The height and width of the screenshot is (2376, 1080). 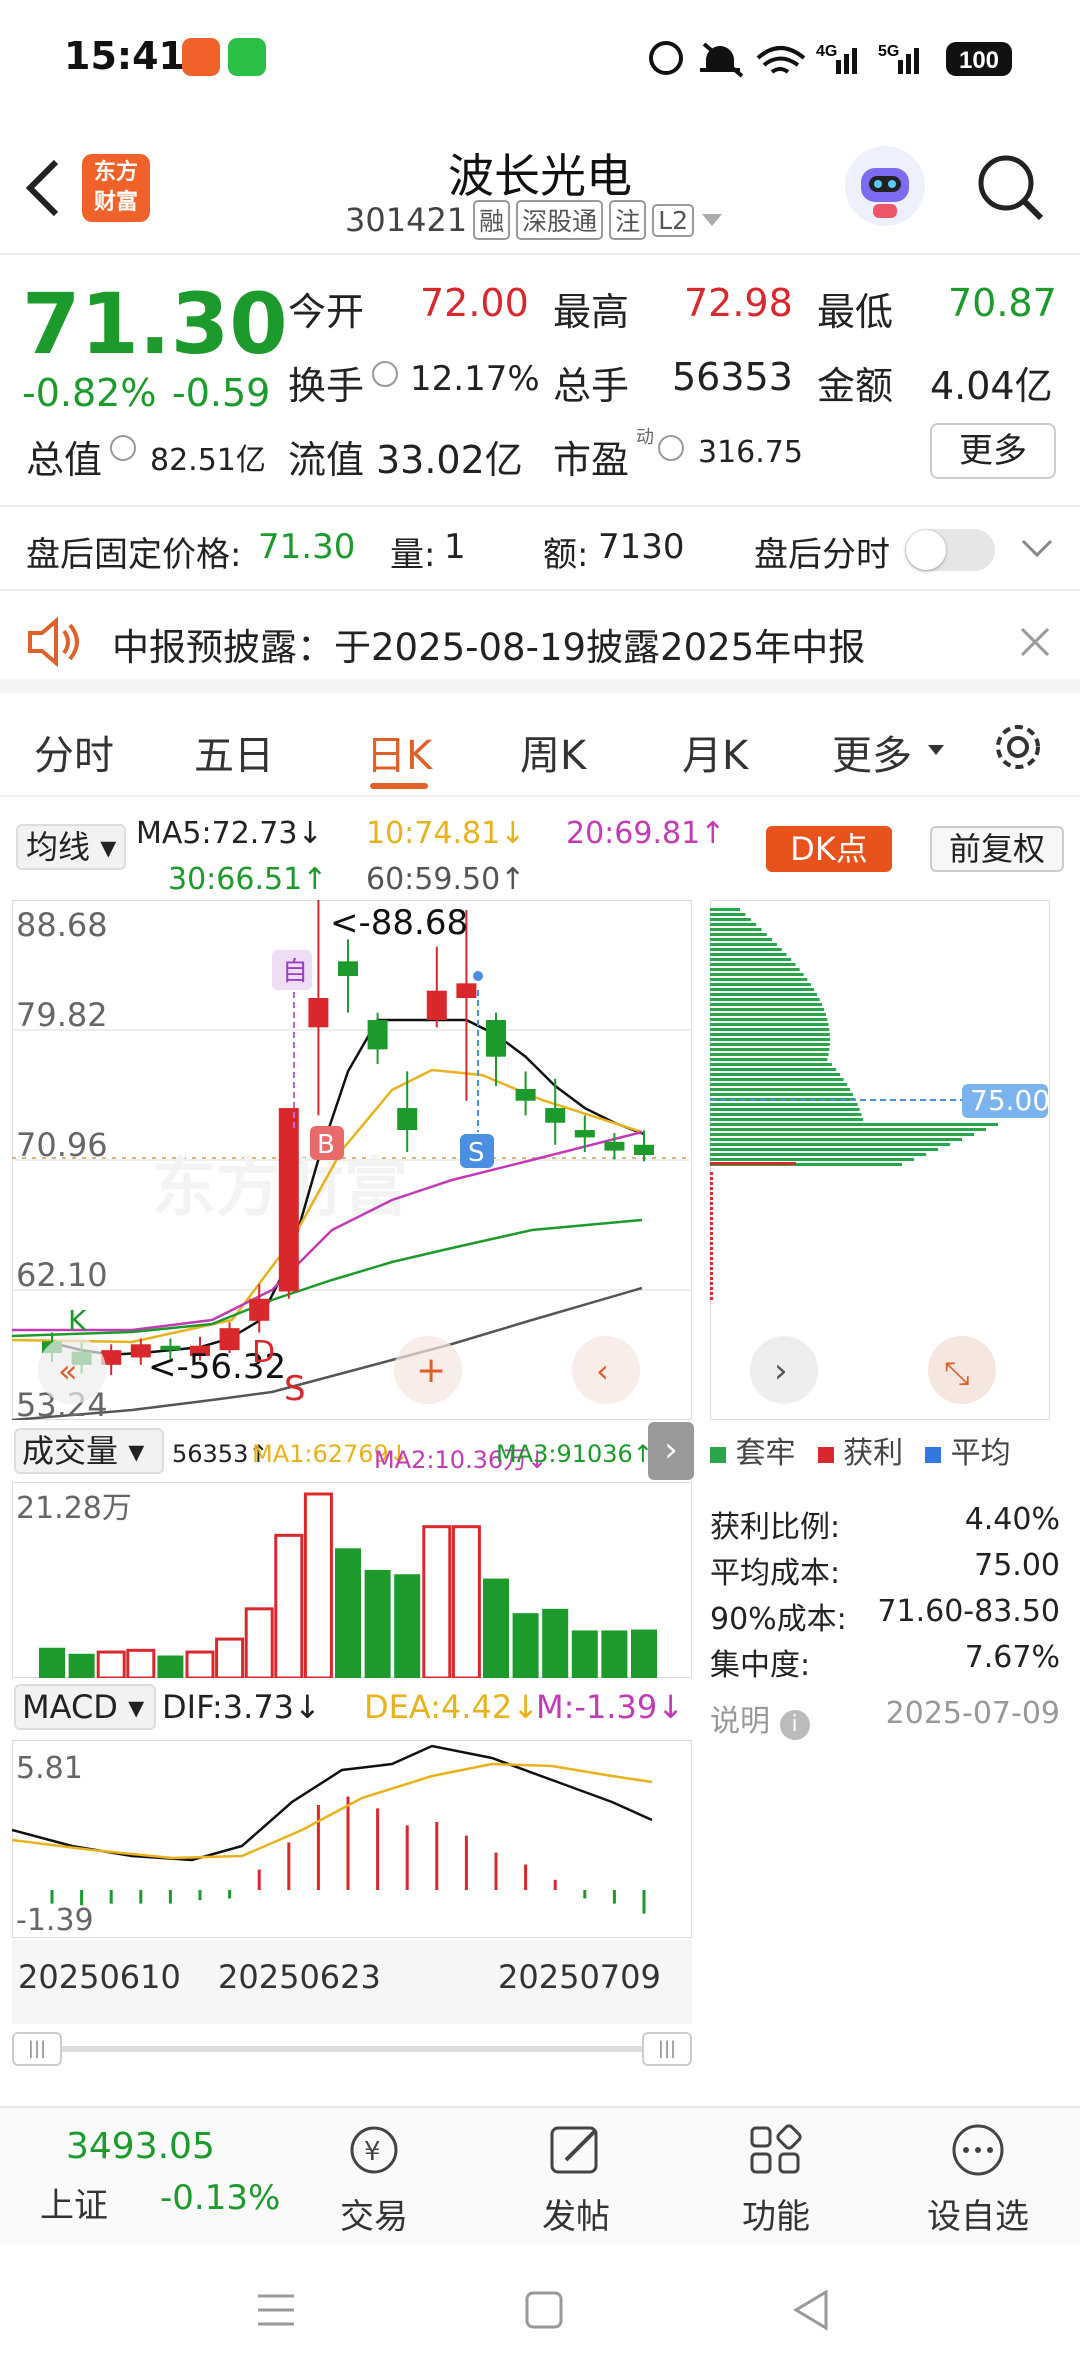 What do you see at coordinates (399, 786) in the screenshot?
I see `active-tab-indicator` at bounding box center [399, 786].